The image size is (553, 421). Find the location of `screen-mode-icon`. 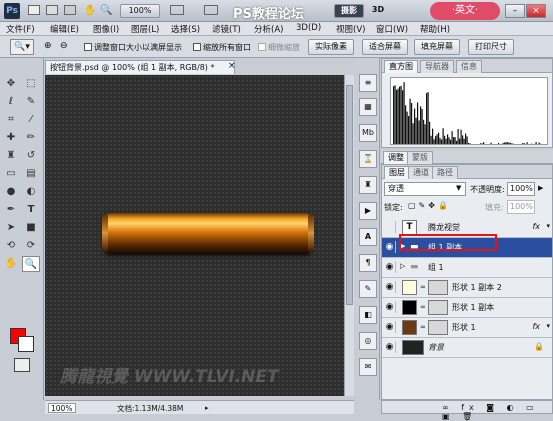

screen-mode-icon is located at coordinates (211, 10).